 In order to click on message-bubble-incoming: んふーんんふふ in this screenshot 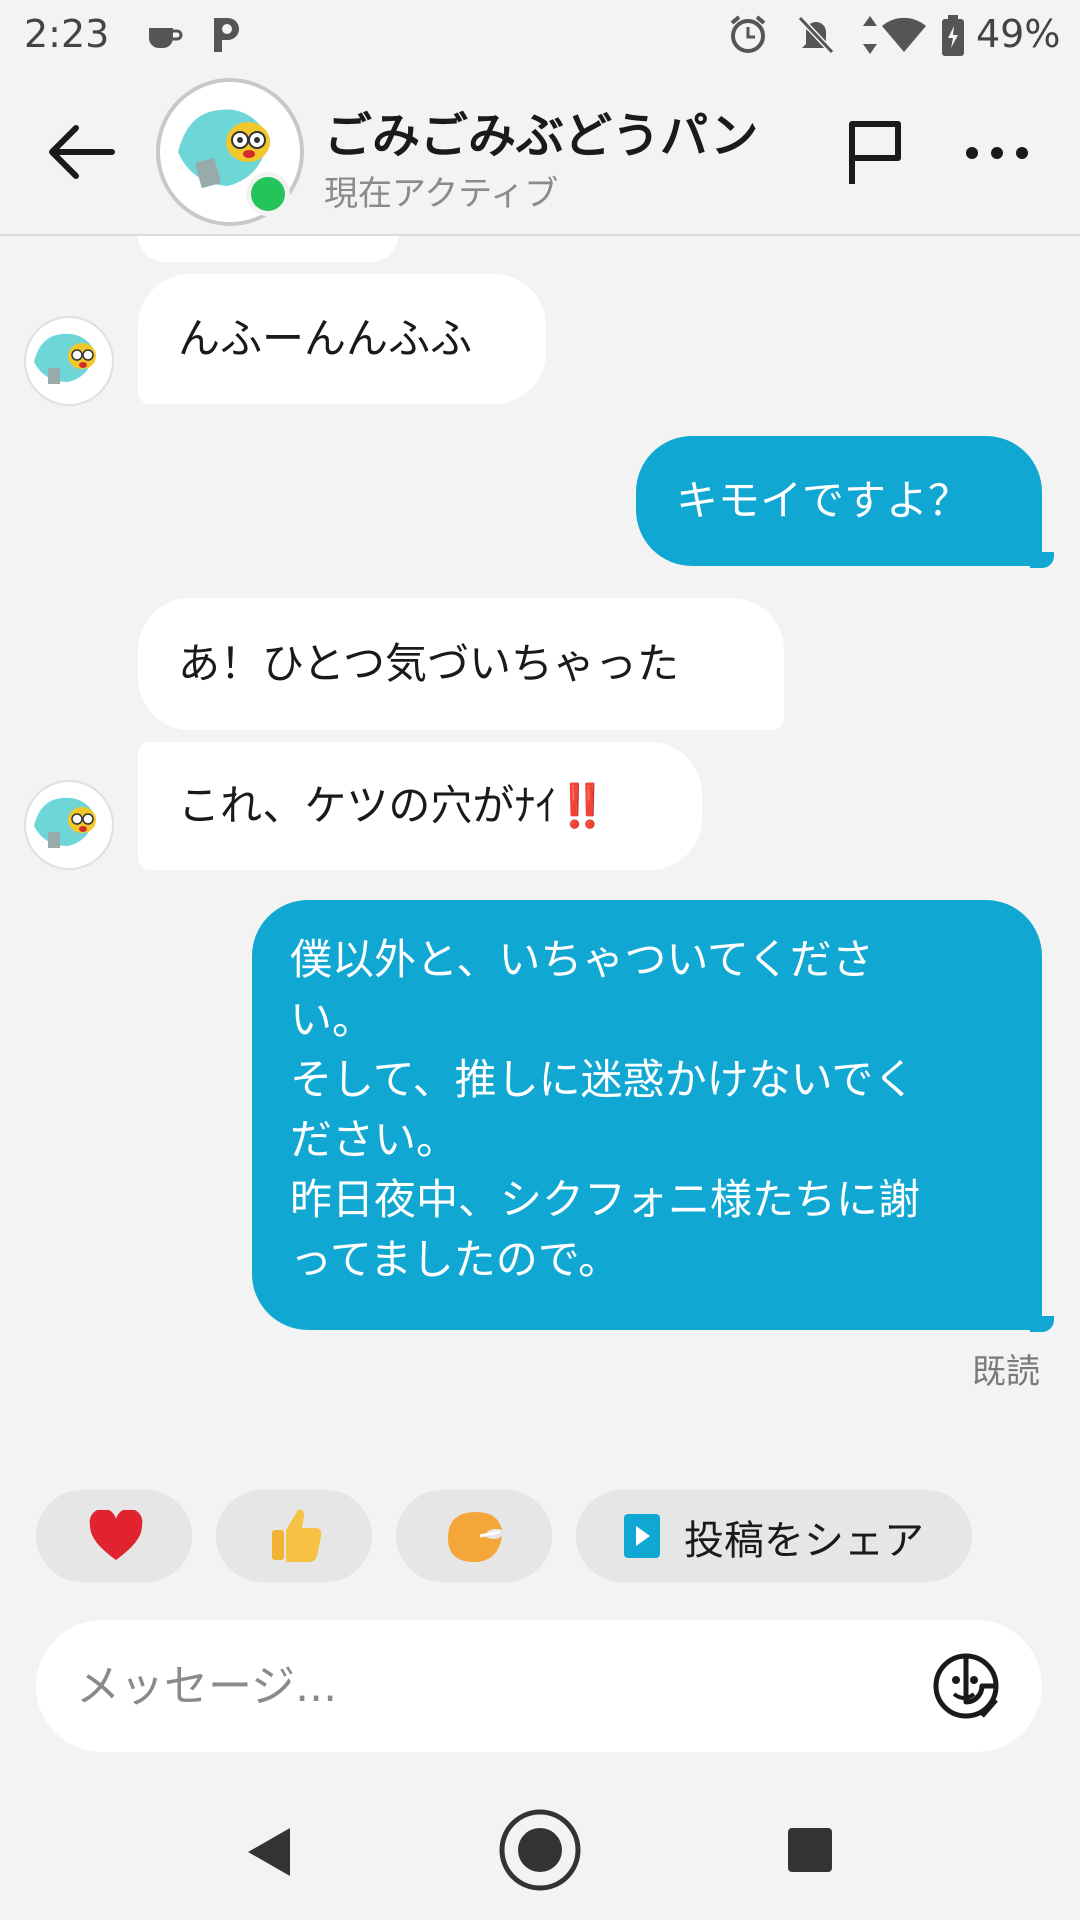, I will do `click(342, 339)`.